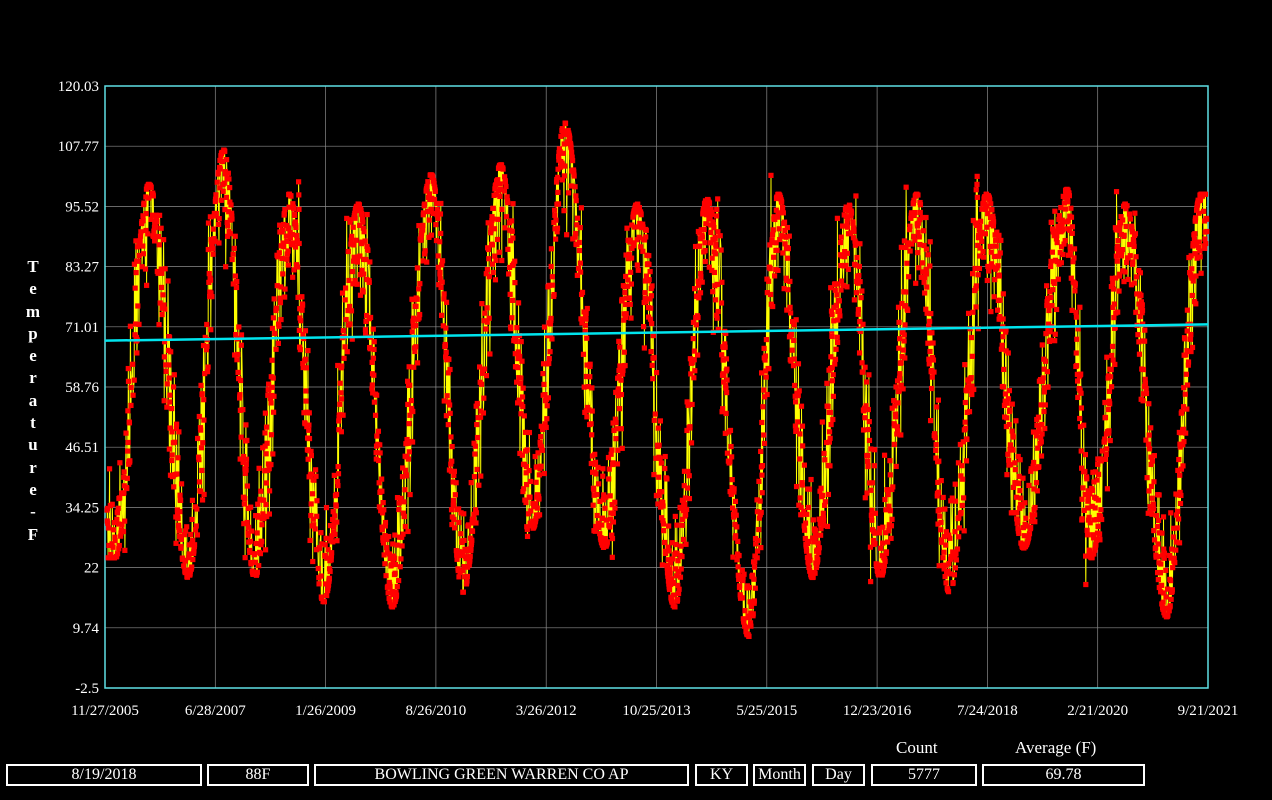 The image size is (1272, 800). What do you see at coordinates (87, 689) in the screenshot?
I see `y-tick-label: -2.5` at bounding box center [87, 689].